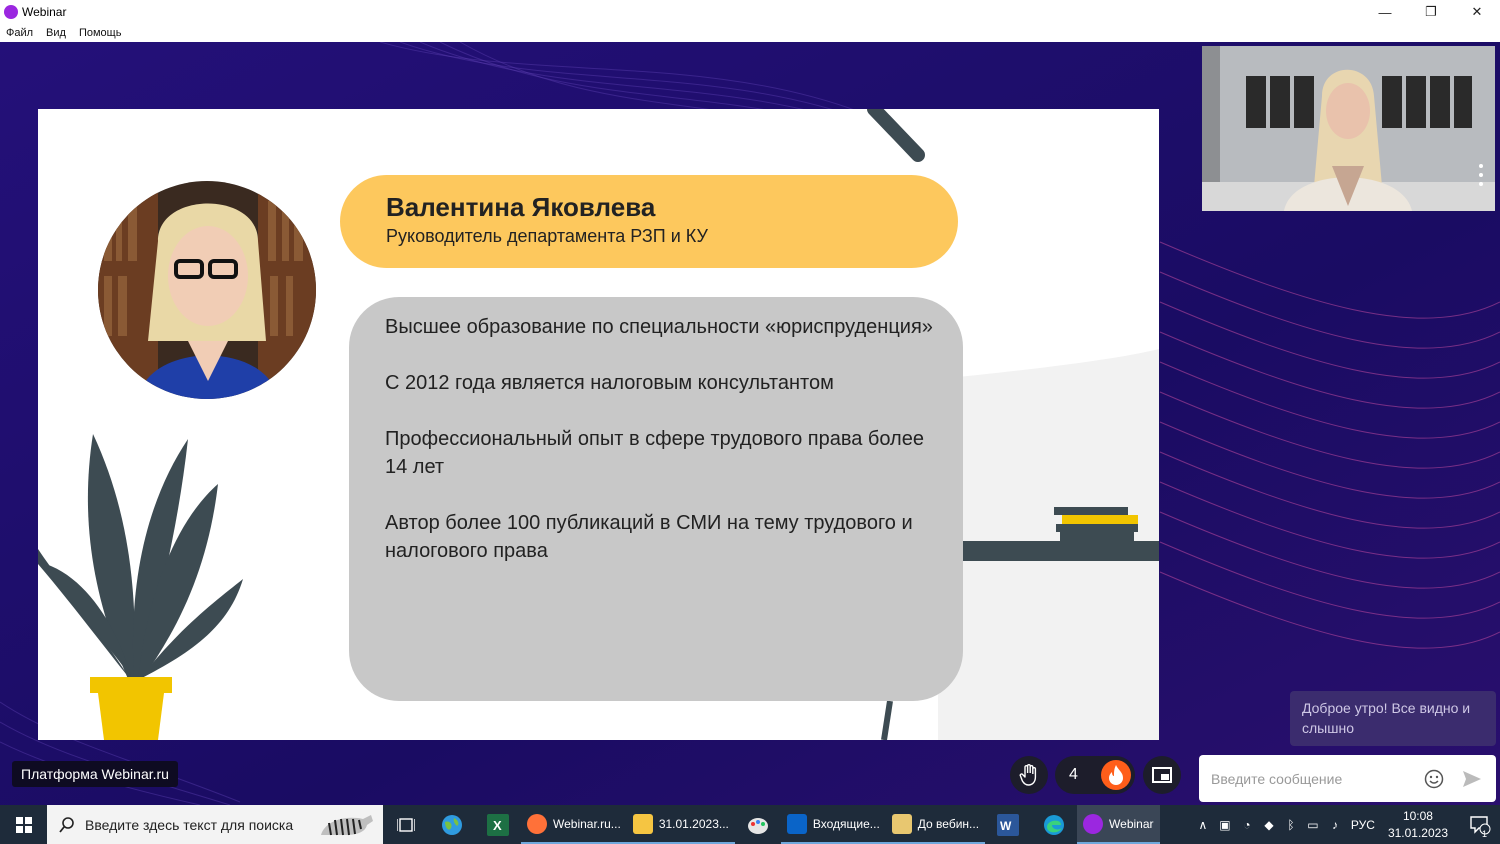 The height and width of the screenshot is (844, 1500). I want to click on svg-text: X, so click(497, 825).